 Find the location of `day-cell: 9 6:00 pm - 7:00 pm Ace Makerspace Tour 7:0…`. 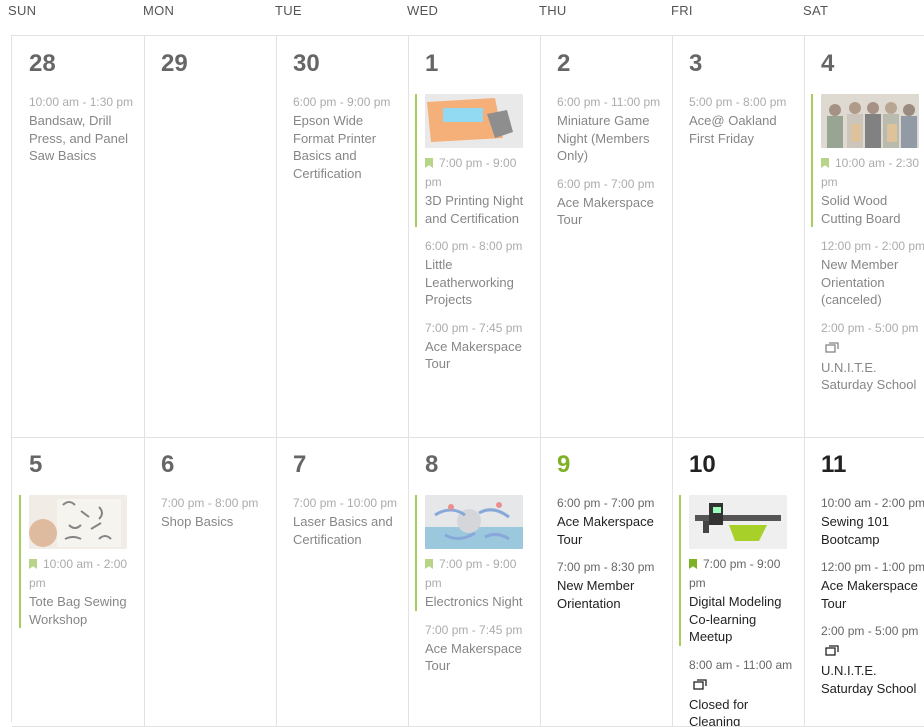

day-cell: 9 6:00 pm - 7:00 pm Ace Makerspace Tour 7:0… is located at coordinates (606, 582).